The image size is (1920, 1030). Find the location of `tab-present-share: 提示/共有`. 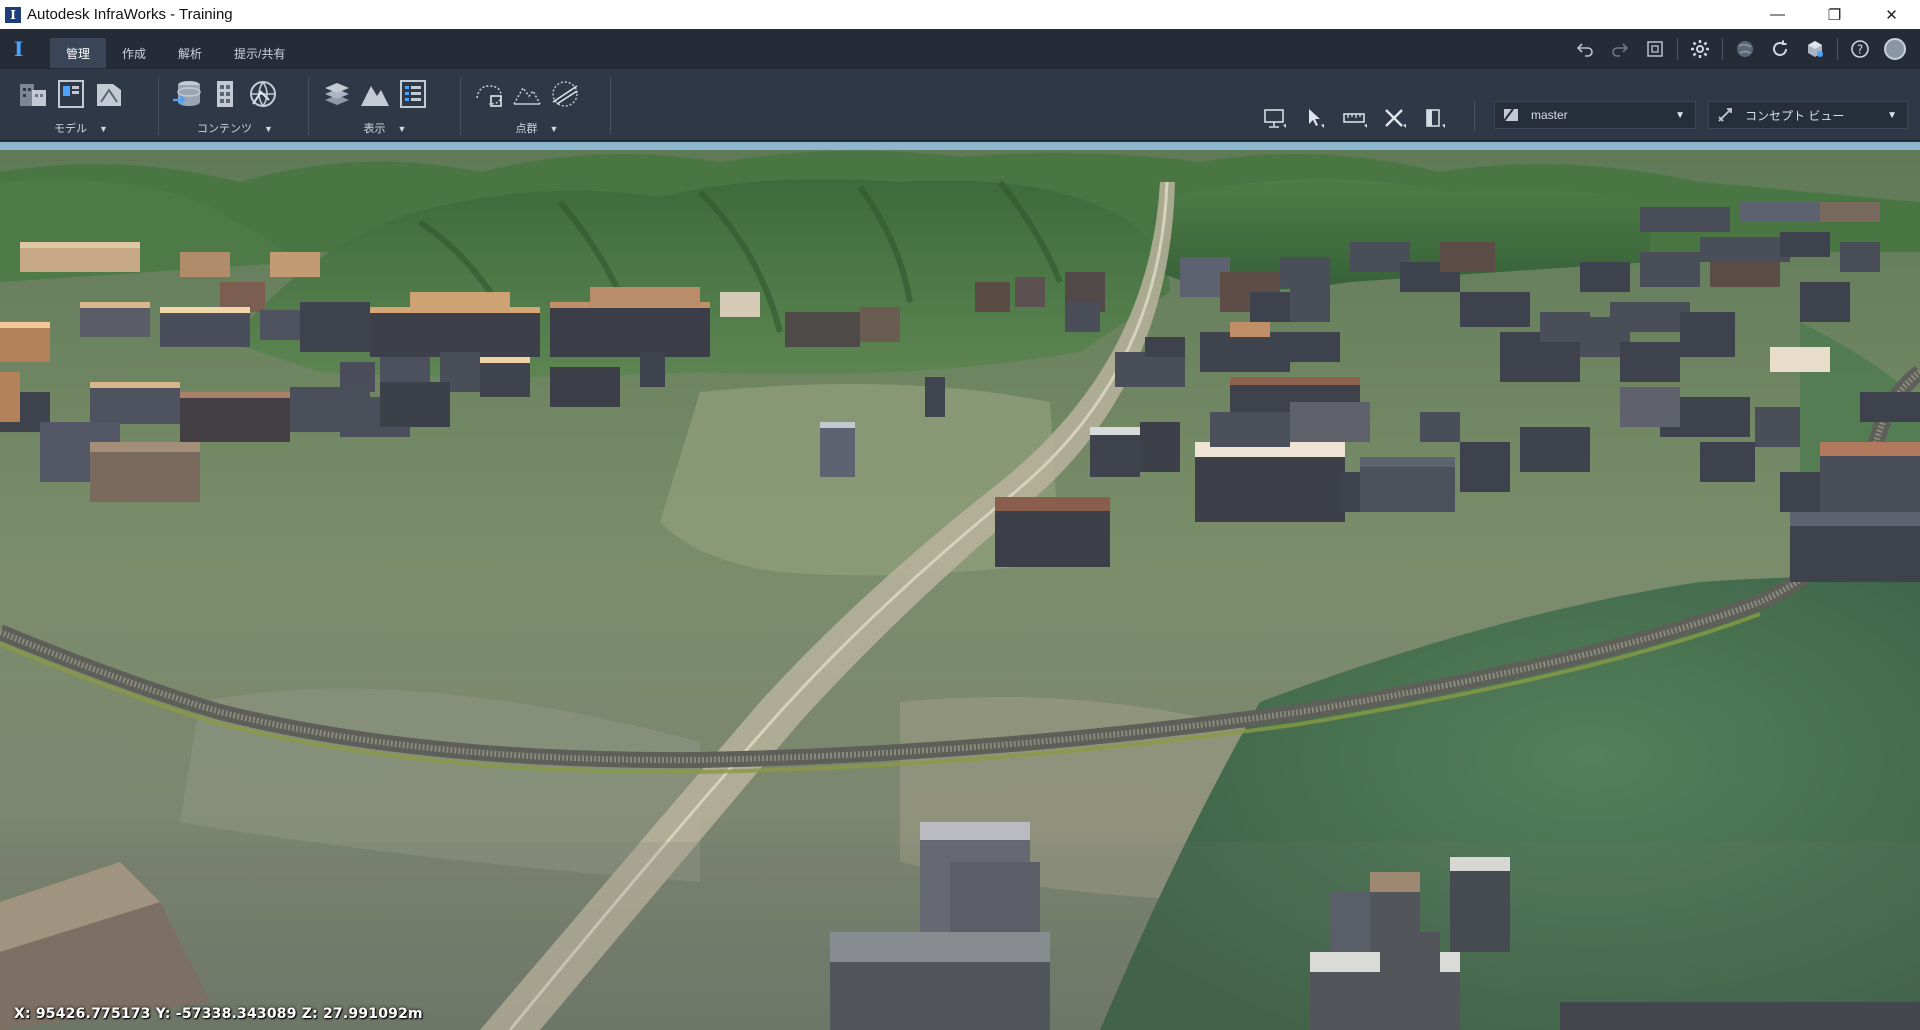

tab-present-share: 提示/共有 is located at coordinates (259, 53).